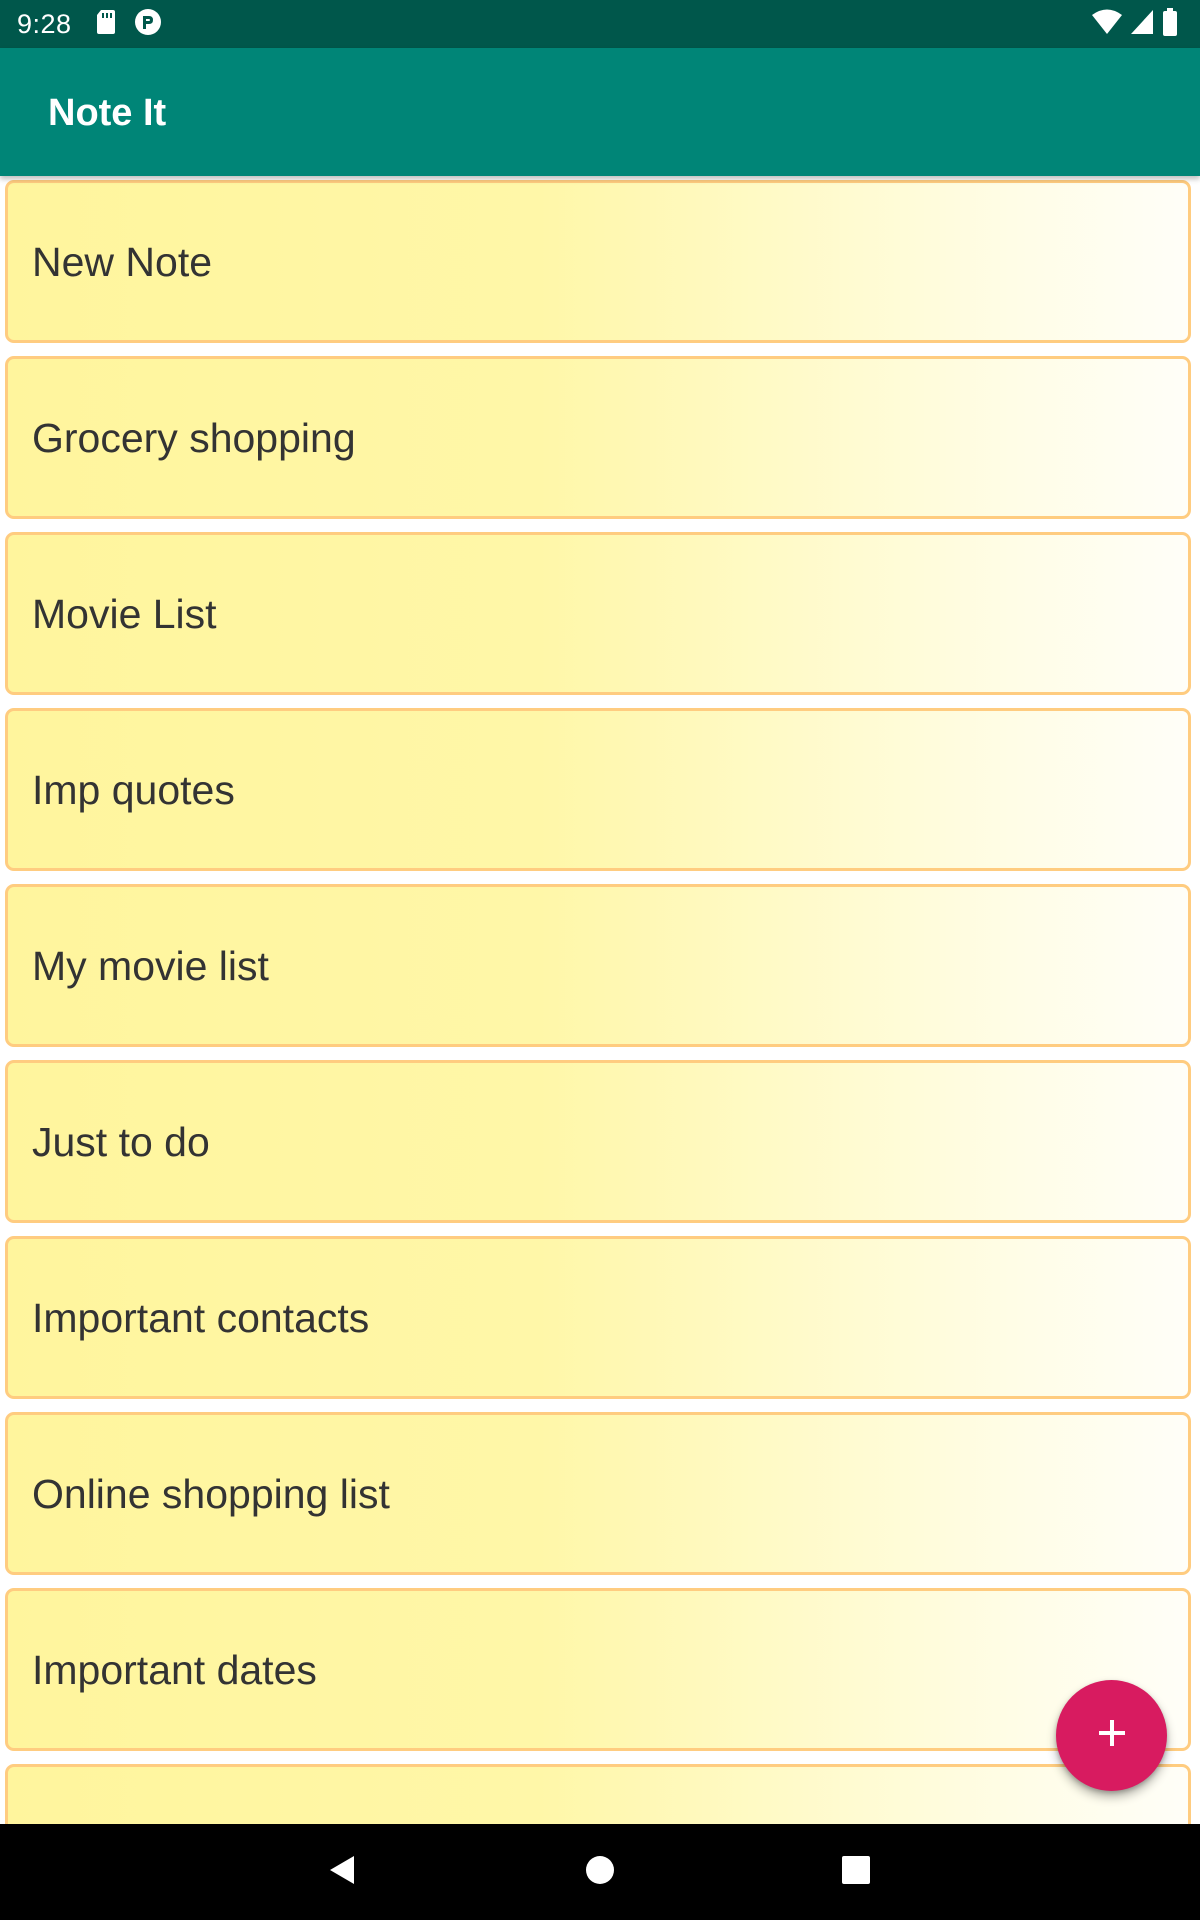  I want to click on status-bar: 9:28, so click(600, 24).